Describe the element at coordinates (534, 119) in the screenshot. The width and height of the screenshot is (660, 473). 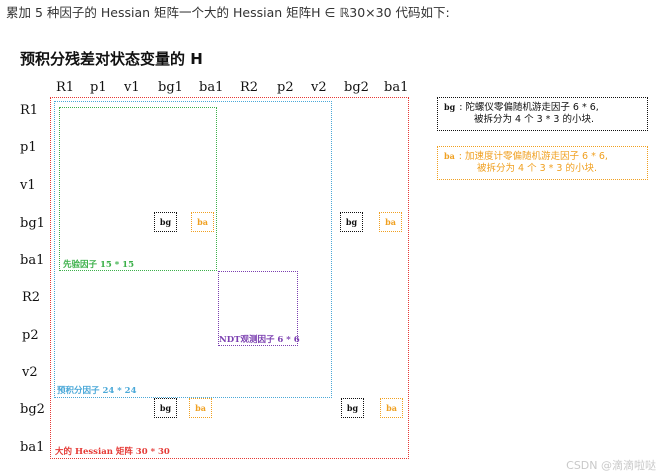
I see `legend-bg-text-2: 被拆分为 4 个 3 * 3 的小块.` at that location.